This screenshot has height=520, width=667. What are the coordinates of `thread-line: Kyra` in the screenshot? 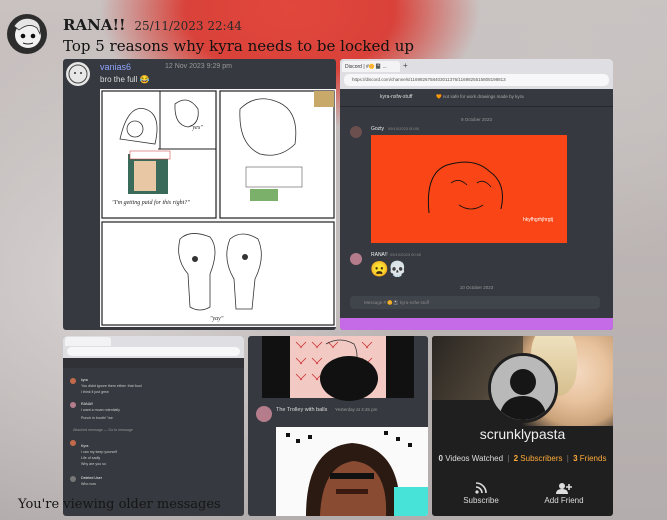 It's located at (85, 446).